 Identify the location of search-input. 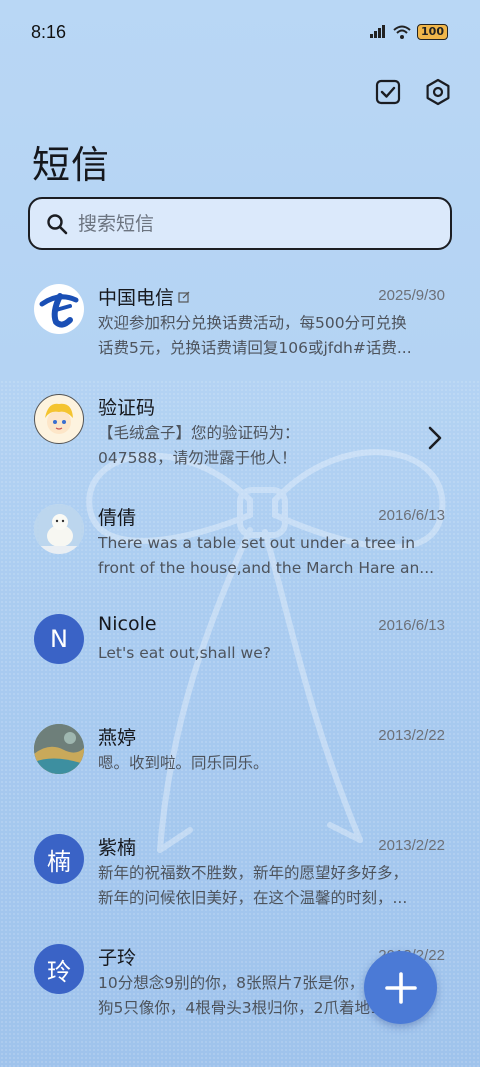
(248, 223).